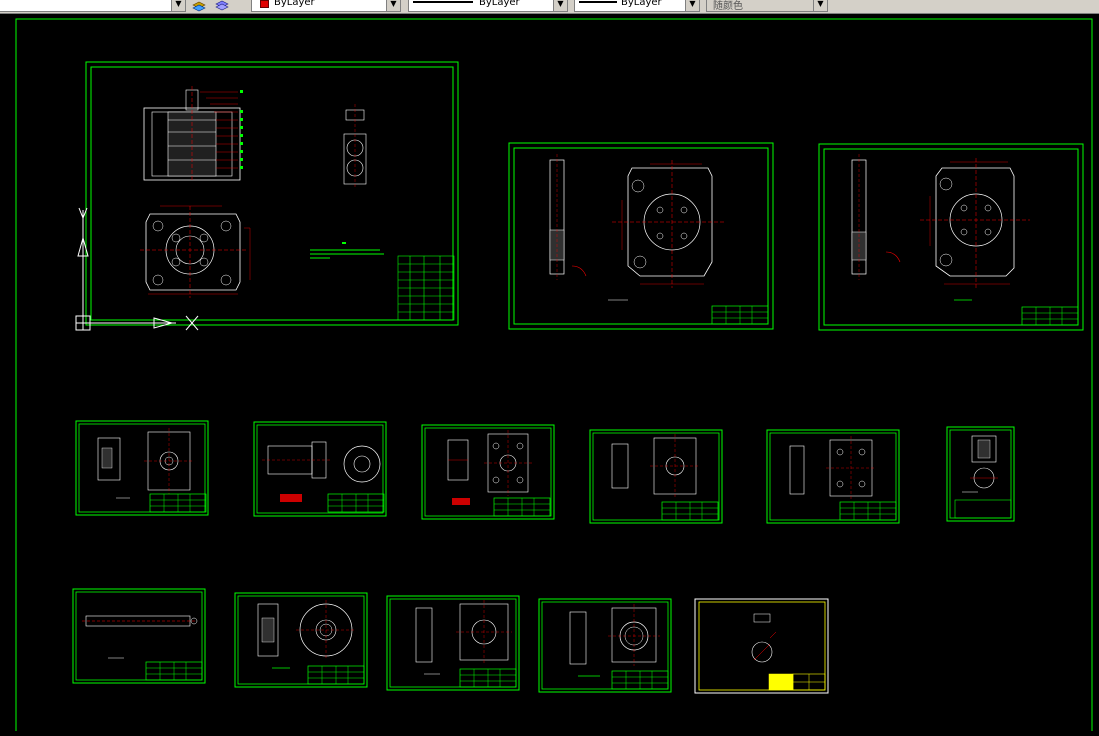 The width and height of the screenshot is (1099, 736). What do you see at coordinates (222, 6) in the screenshot?
I see `layer-previous-icon` at bounding box center [222, 6].